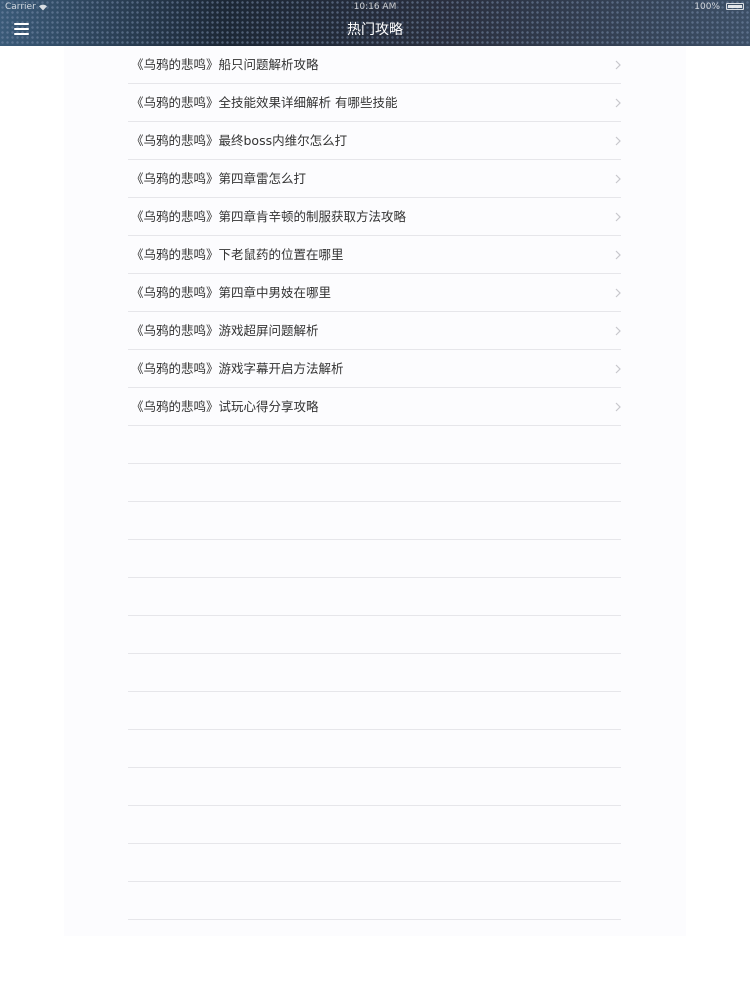  What do you see at coordinates (735, 6) in the screenshot?
I see `battery-icon` at bounding box center [735, 6].